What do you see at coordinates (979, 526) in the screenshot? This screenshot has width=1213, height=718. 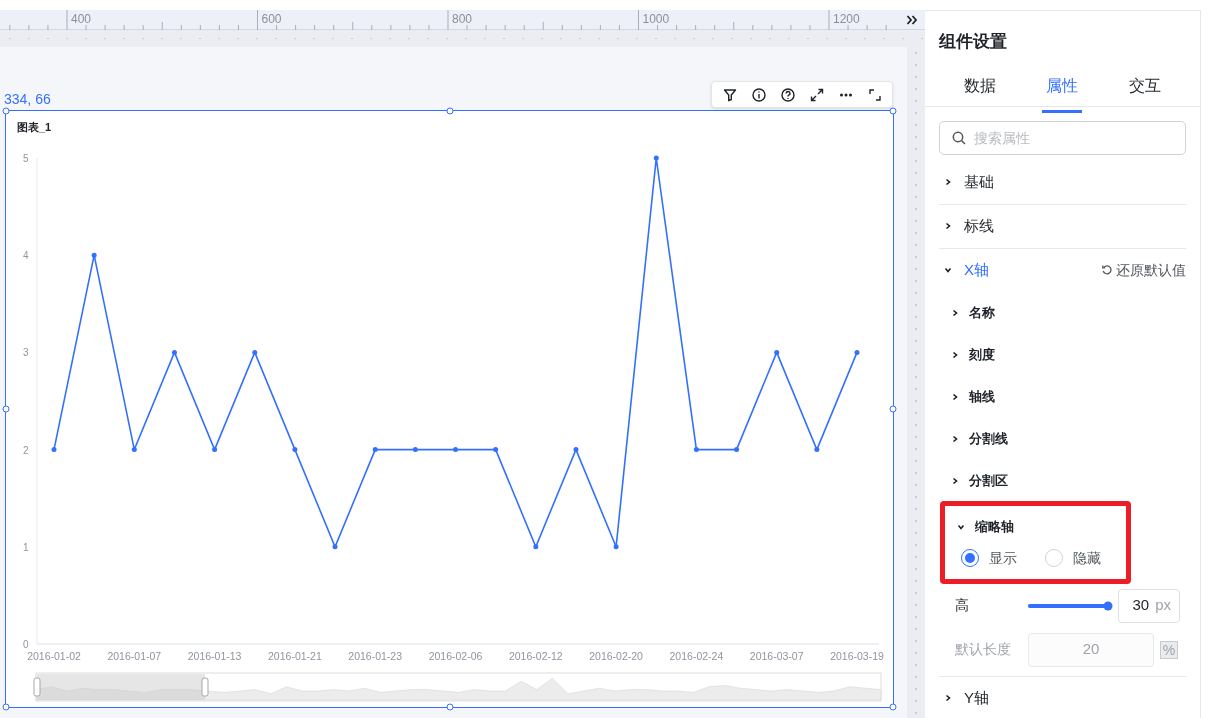 I see `subsection-header: 缩略轴` at bounding box center [979, 526].